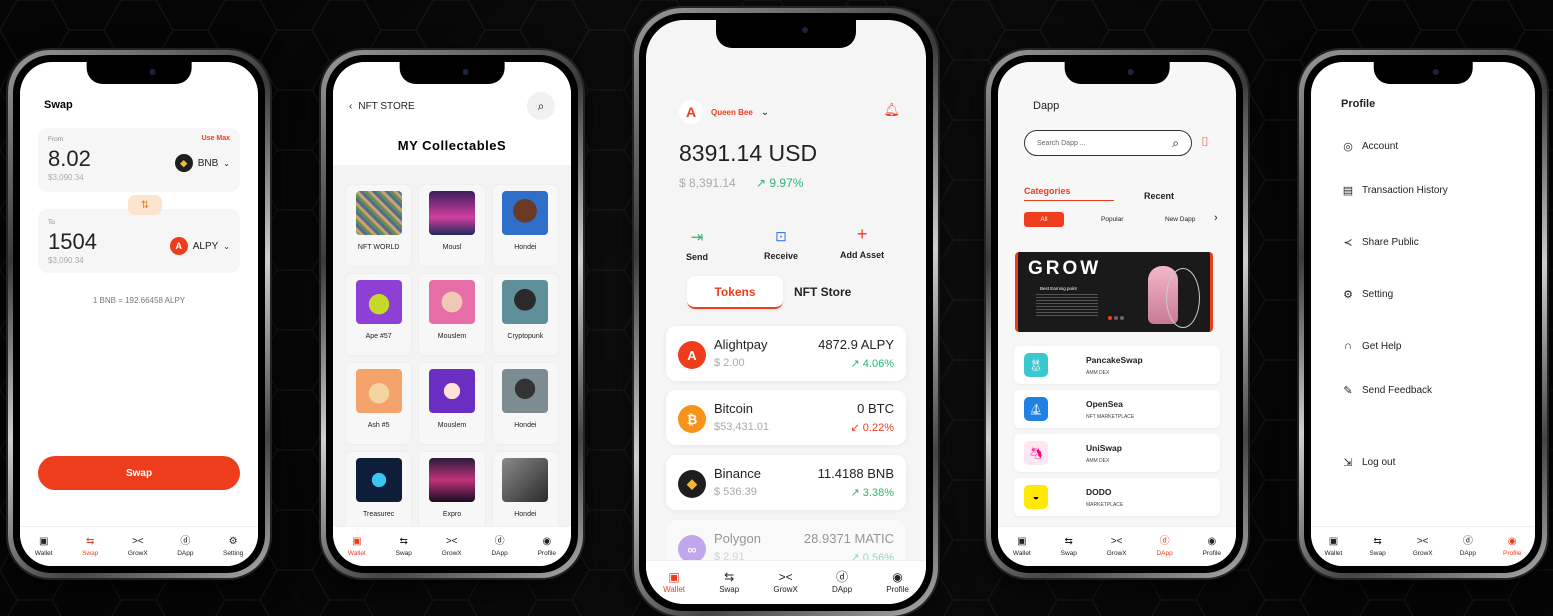 This screenshot has height=616, width=1553. What do you see at coordinates (452, 225) in the screenshot?
I see `nft-card: Mousl` at bounding box center [452, 225].